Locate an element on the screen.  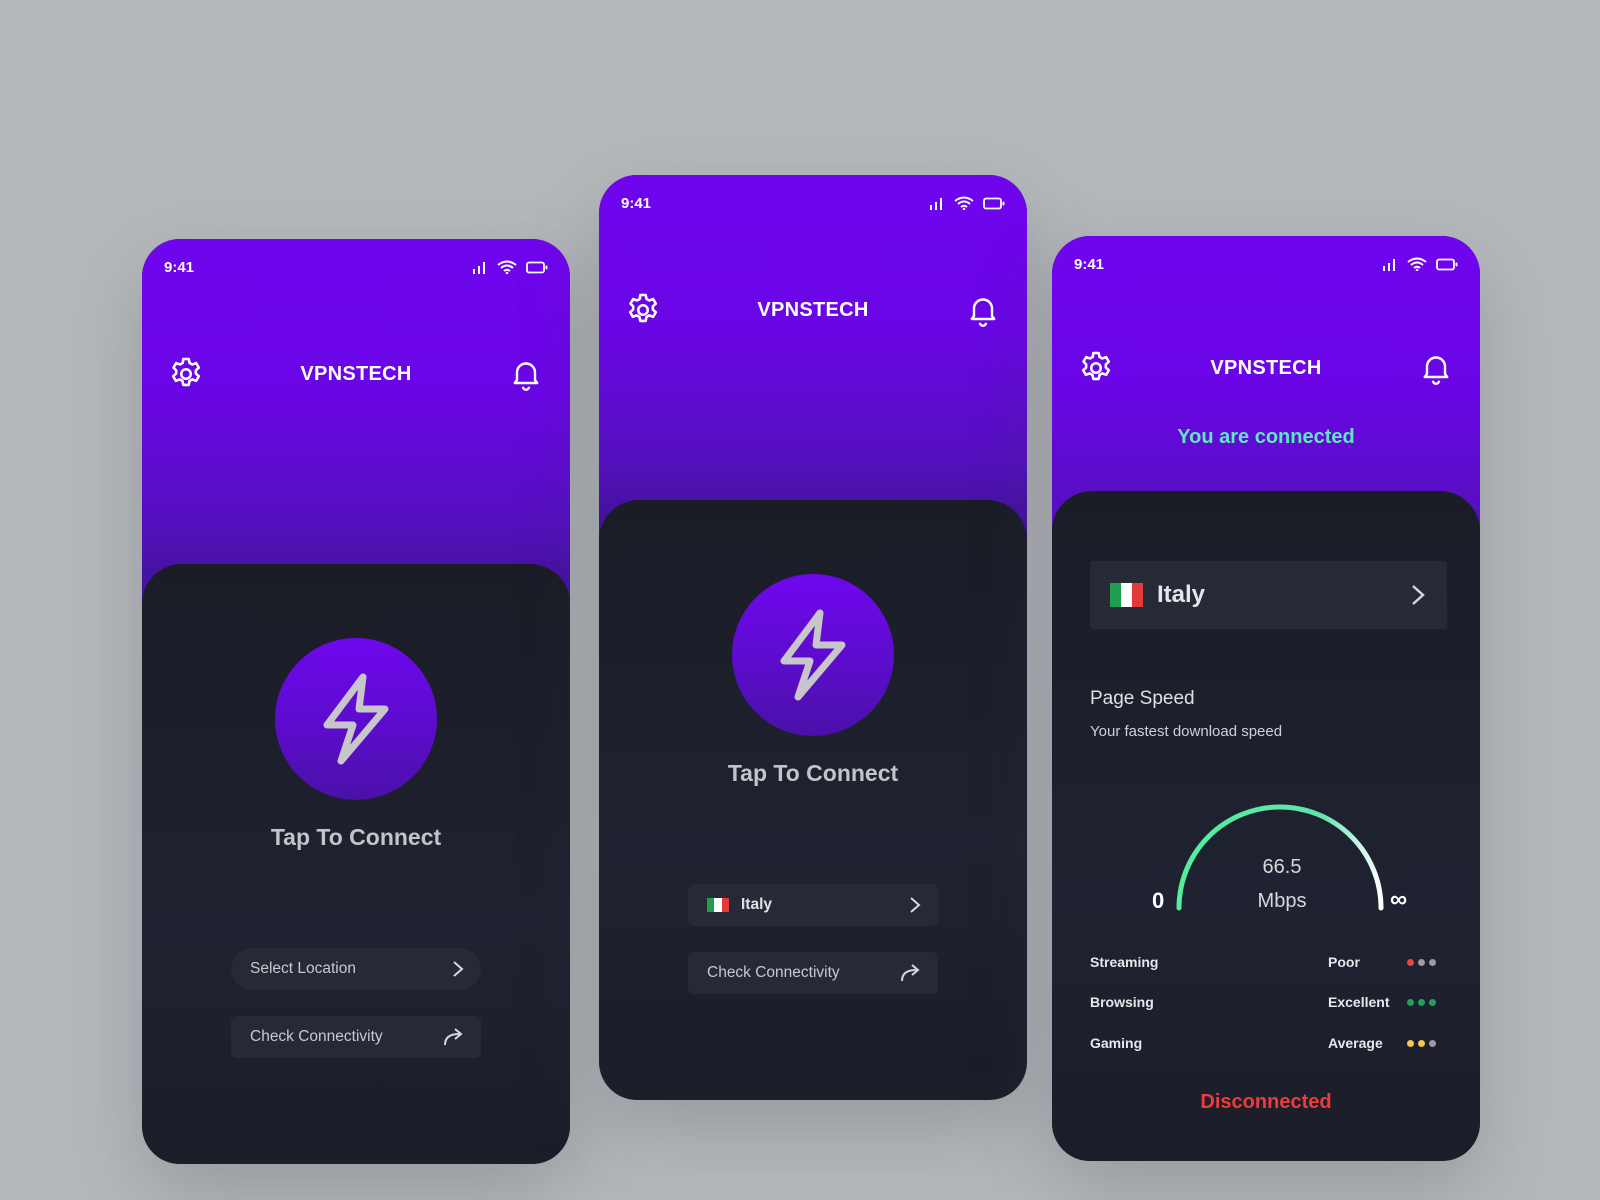
quality-row-browsing: Browsing Excellent is located at coordinates (1263, 1002).